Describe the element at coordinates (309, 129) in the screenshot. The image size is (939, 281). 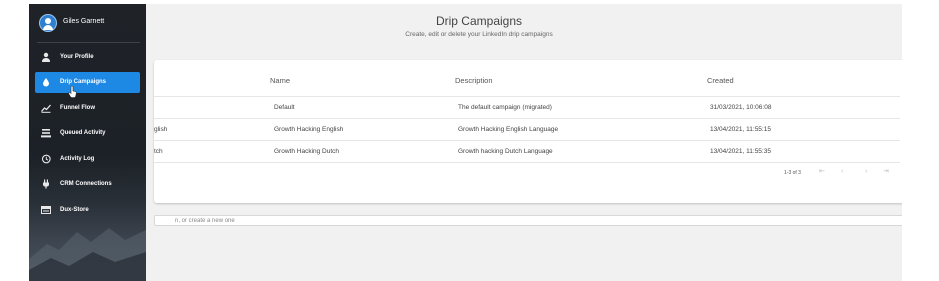
I see `row-name-cell: Growth Hacking English` at that location.